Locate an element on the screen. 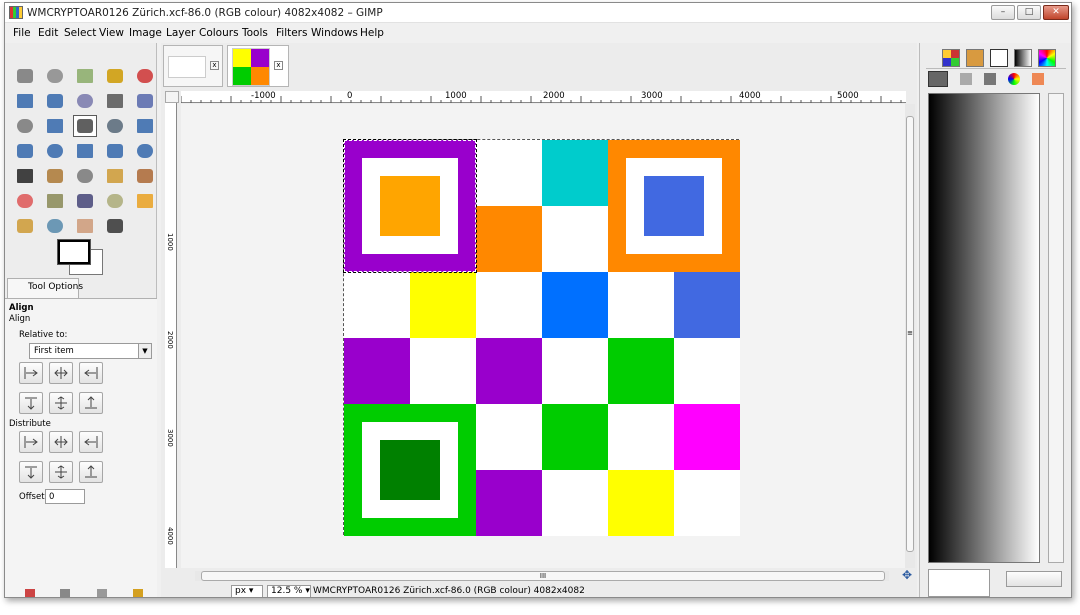  vertical-scrollbar: ≡ is located at coordinates (910, 336).